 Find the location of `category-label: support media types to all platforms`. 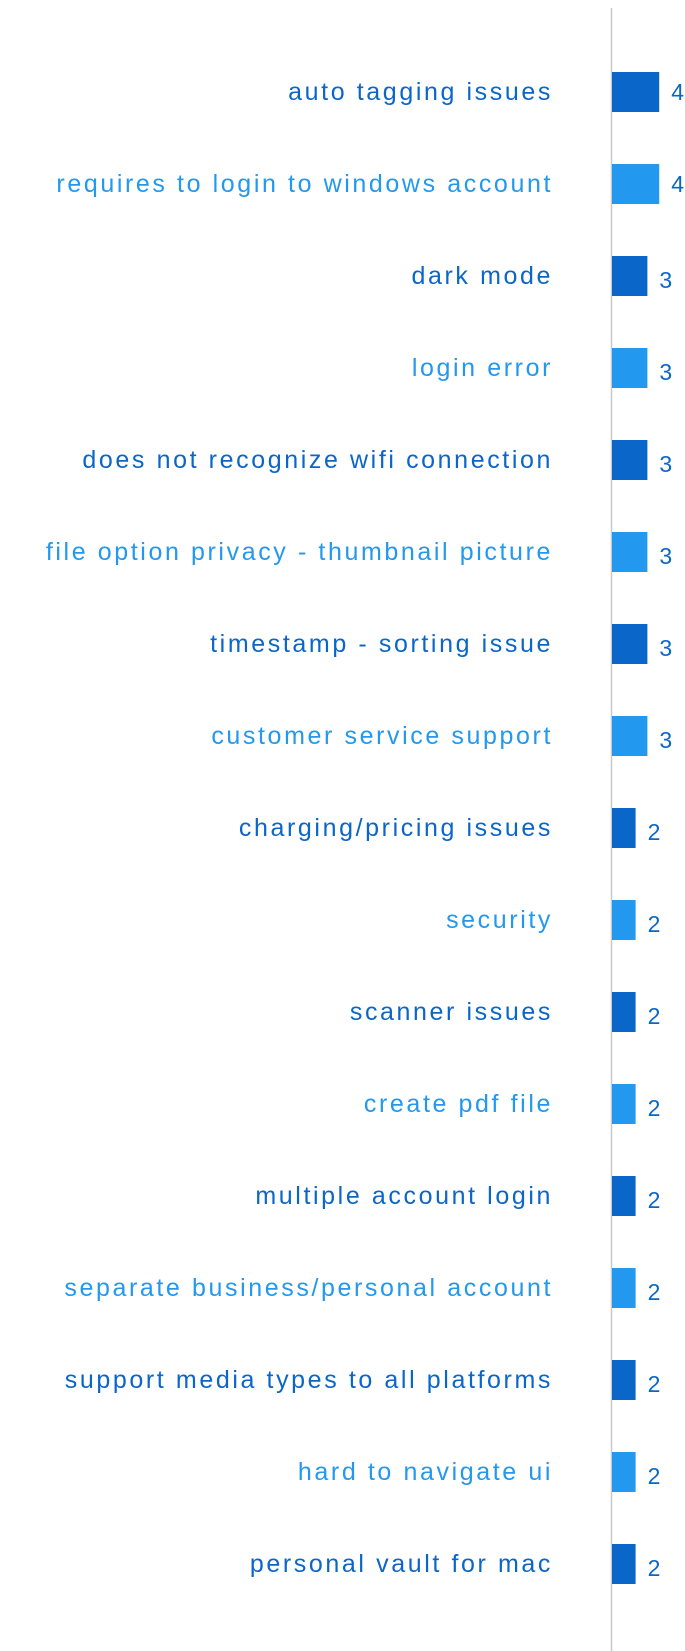

category-label: support media types to all platforms is located at coordinates (309, 1380).